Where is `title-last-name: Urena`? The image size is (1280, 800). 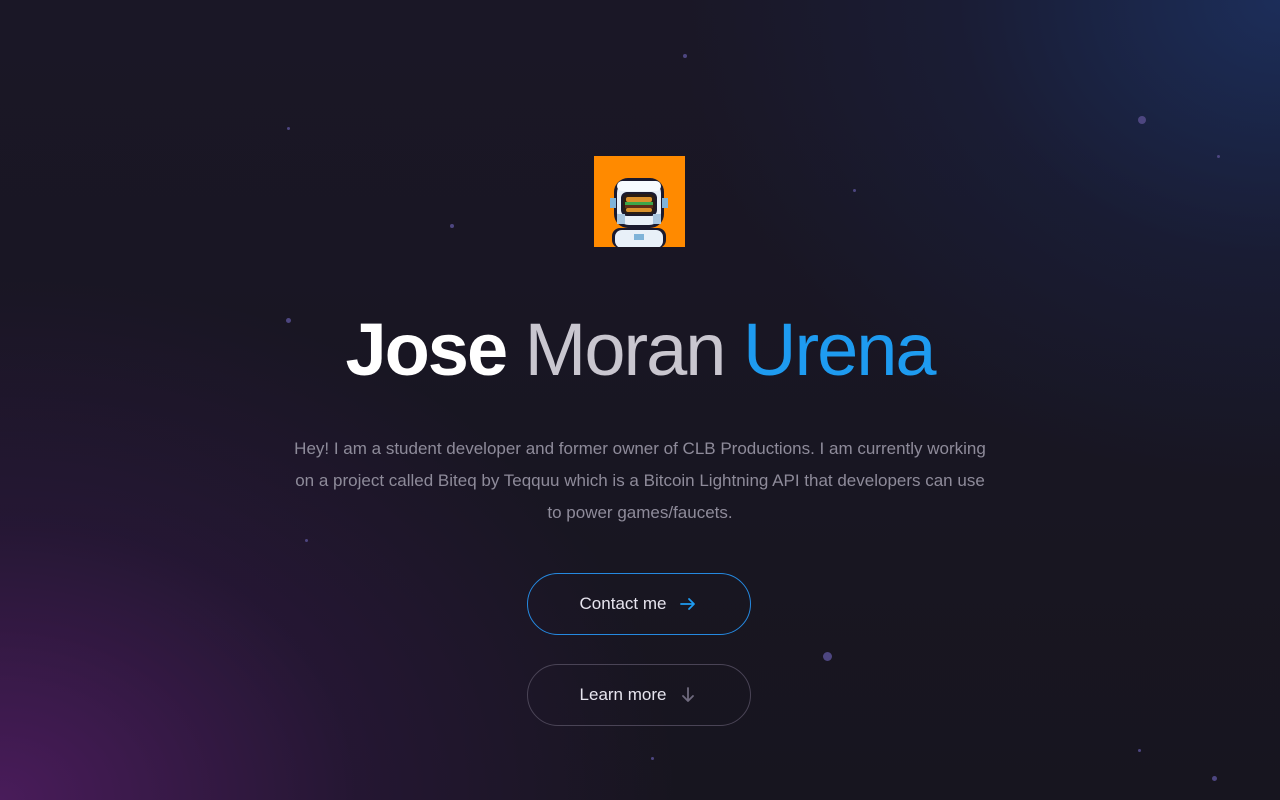
title-last-name: Urena is located at coordinates (840, 349).